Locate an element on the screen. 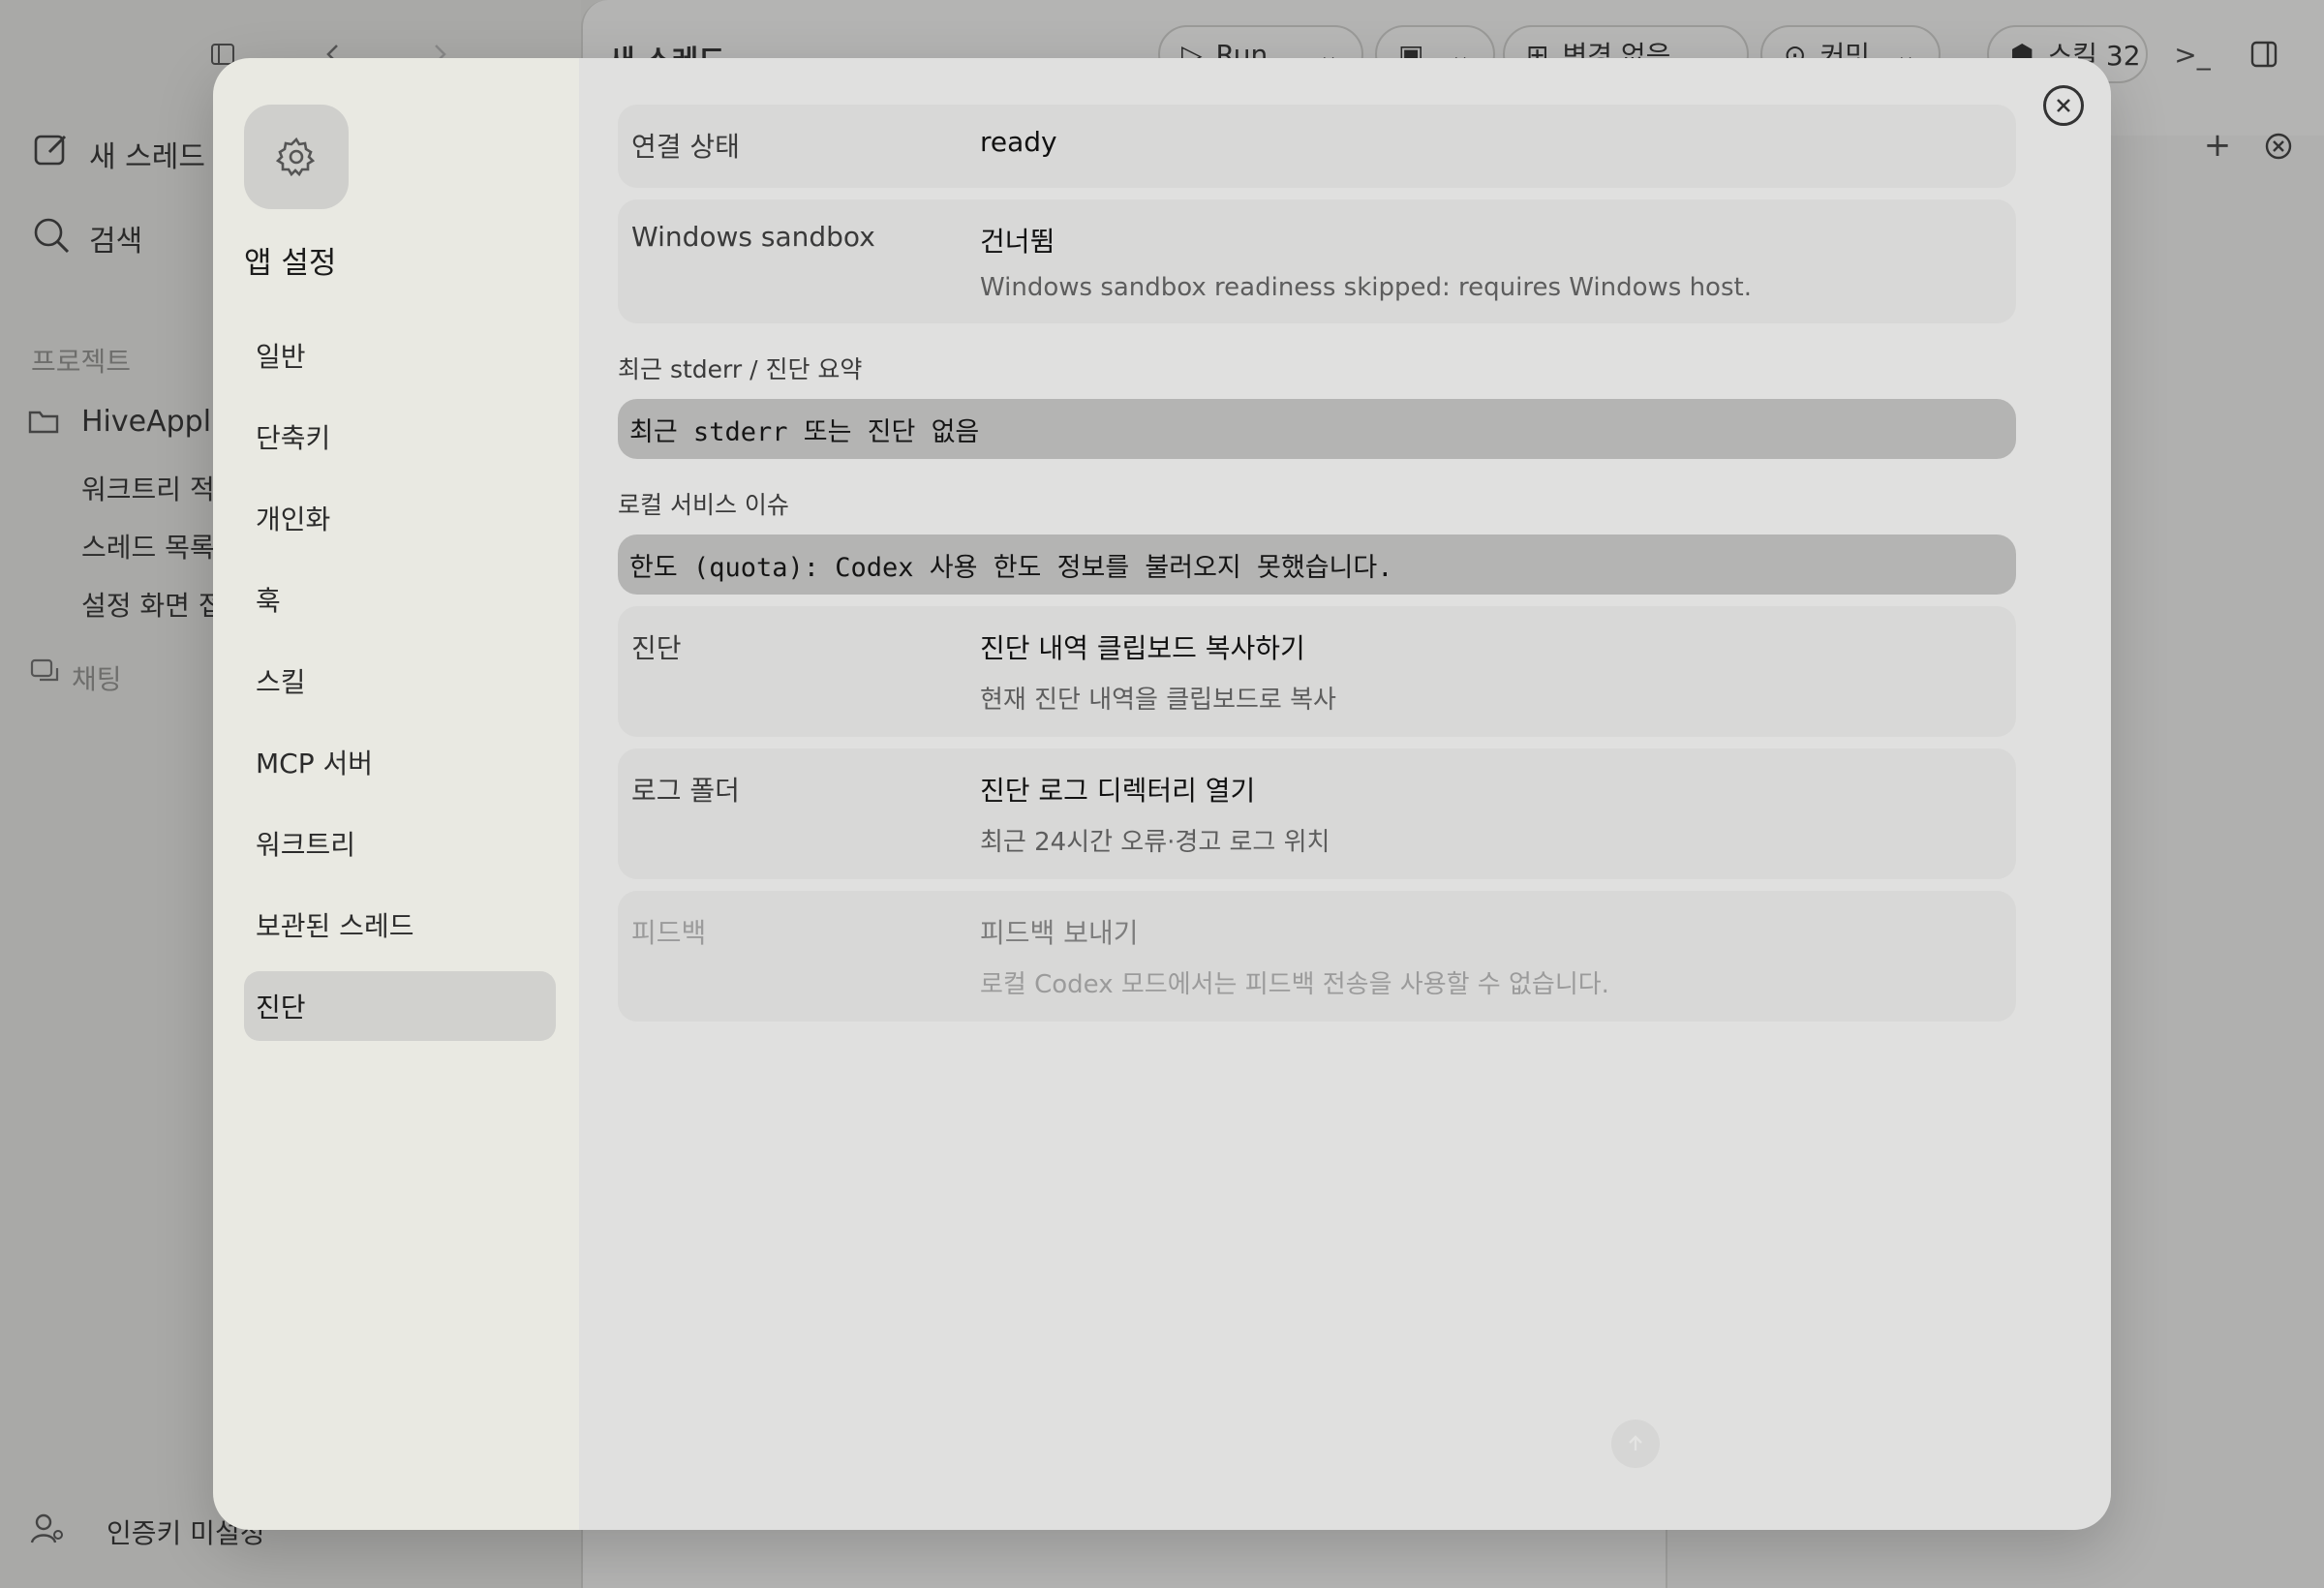 Image resolution: width=2324 pixels, height=1588 pixels. projects-heading: 프로젝트 is located at coordinates (82, 362).